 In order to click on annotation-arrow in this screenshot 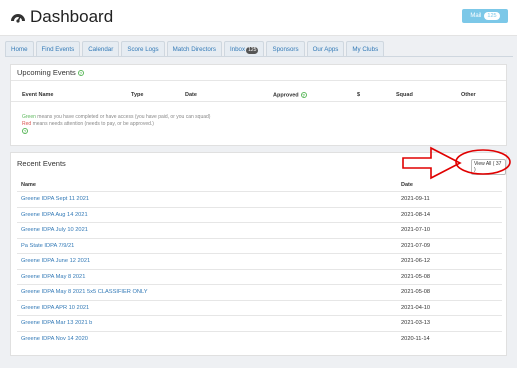, I will do `click(432, 163)`.